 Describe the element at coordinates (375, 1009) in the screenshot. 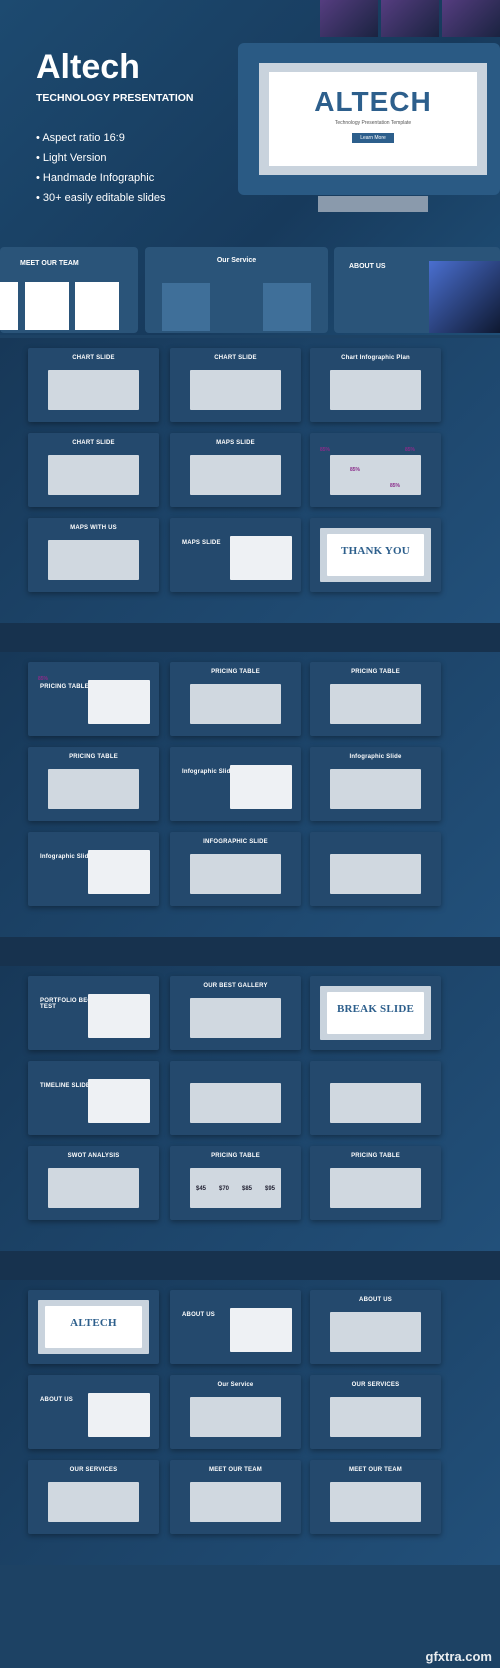

I see `slide-title: BREAK SLIDE` at that location.